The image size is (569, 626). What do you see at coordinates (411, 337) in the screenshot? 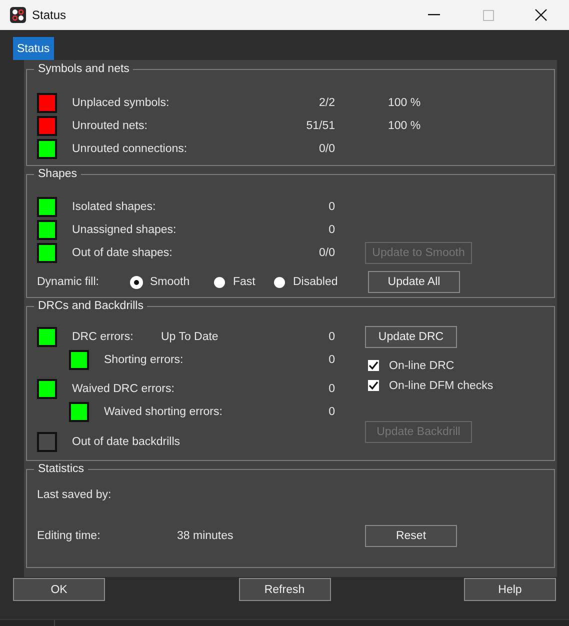
I see `update-drc-button: Update DRC` at bounding box center [411, 337].